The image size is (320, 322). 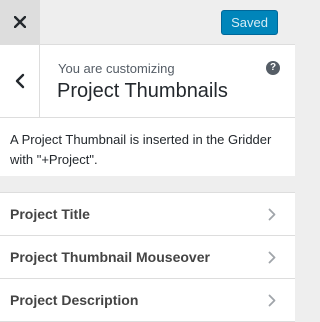 What do you see at coordinates (147, 300) in the screenshot?
I see `control-item-project-description: Project Description` at bounding box center [147, 300].